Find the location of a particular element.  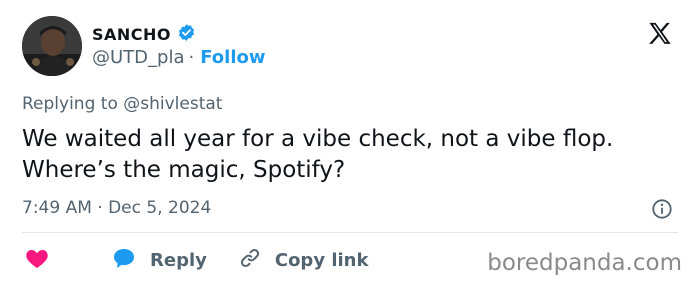

follow-button: Follow is located at coordinates (232, 57).